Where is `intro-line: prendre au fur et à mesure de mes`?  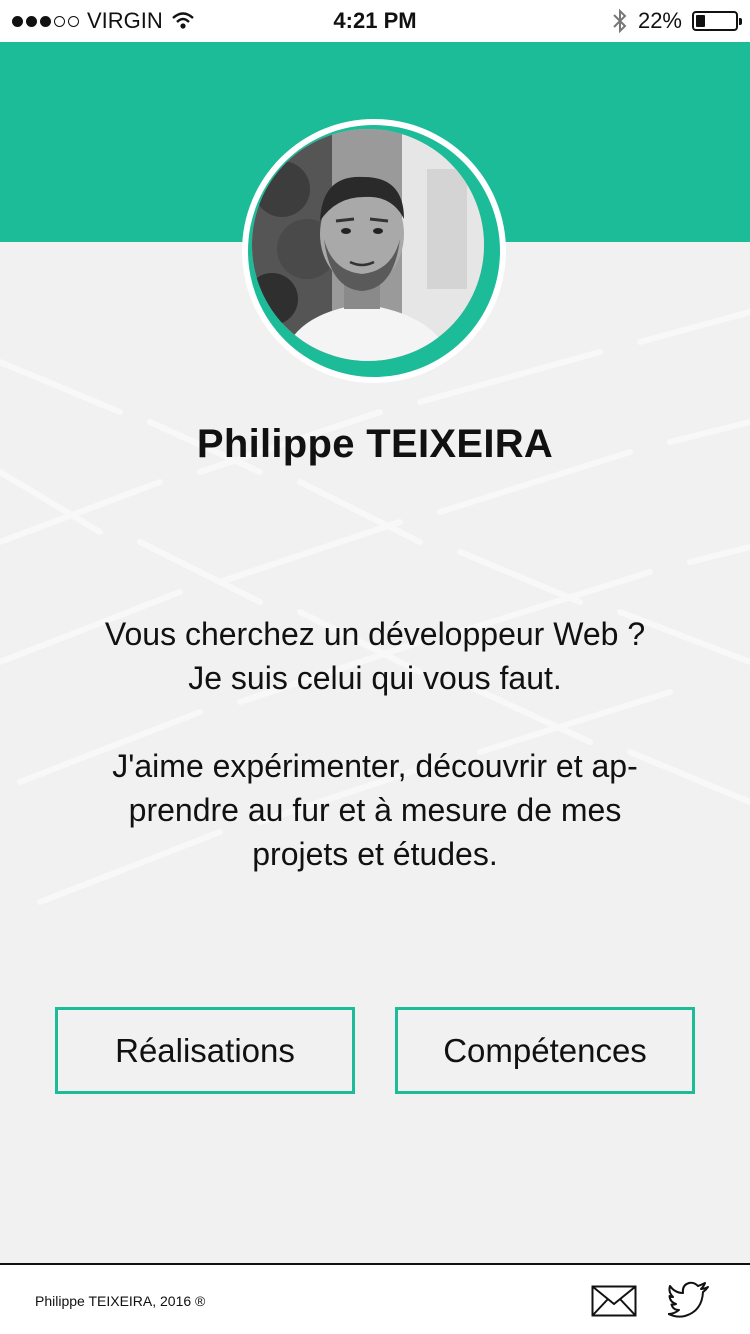 intro-line: prendre au fur et à mesure de mes is located at coordinates (375, 810).